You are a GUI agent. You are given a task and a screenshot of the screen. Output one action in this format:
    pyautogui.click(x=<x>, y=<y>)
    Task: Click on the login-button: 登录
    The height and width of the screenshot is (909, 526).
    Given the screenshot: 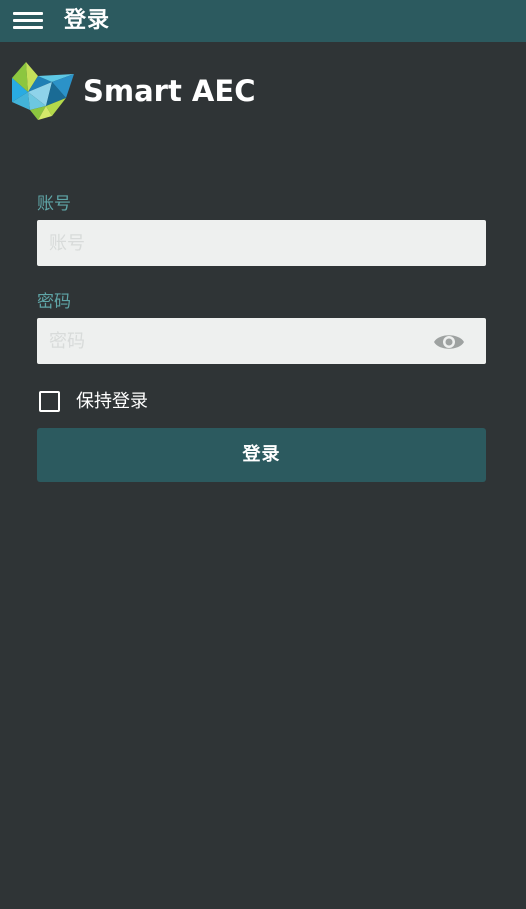 What is the action you would take?
    pyautogui.click(x=261, y=455)
    